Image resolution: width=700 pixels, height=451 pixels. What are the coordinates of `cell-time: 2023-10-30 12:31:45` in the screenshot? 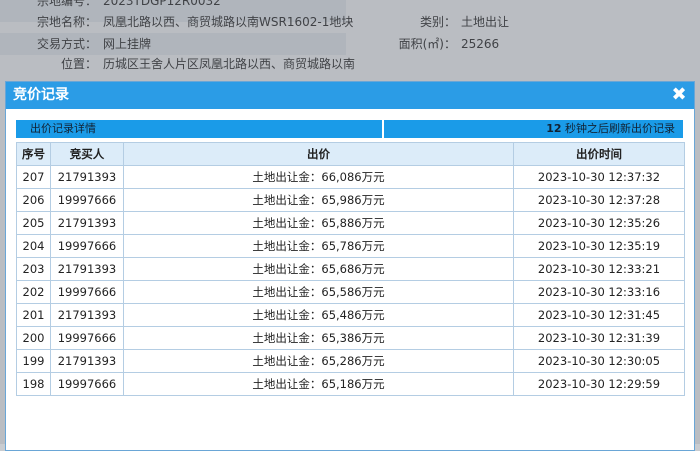 It's located at (599, 315).